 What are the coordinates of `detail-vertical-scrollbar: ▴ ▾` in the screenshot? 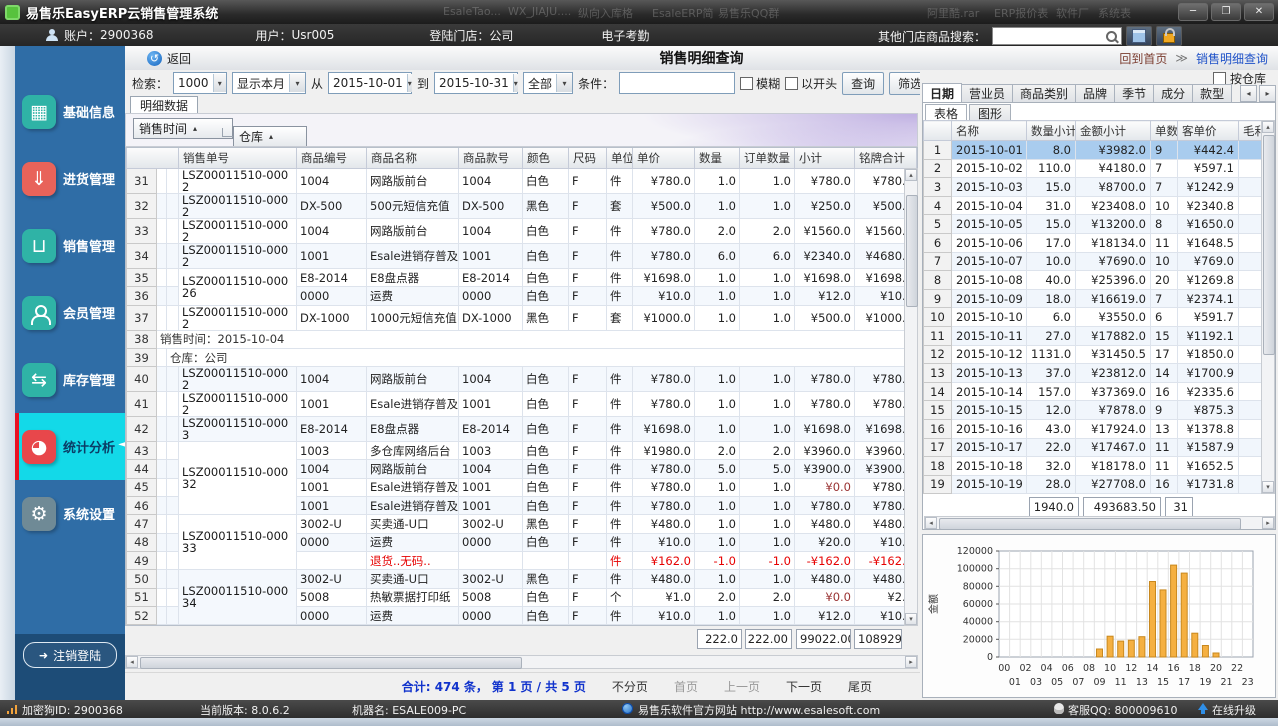 It's located at (911, 397).